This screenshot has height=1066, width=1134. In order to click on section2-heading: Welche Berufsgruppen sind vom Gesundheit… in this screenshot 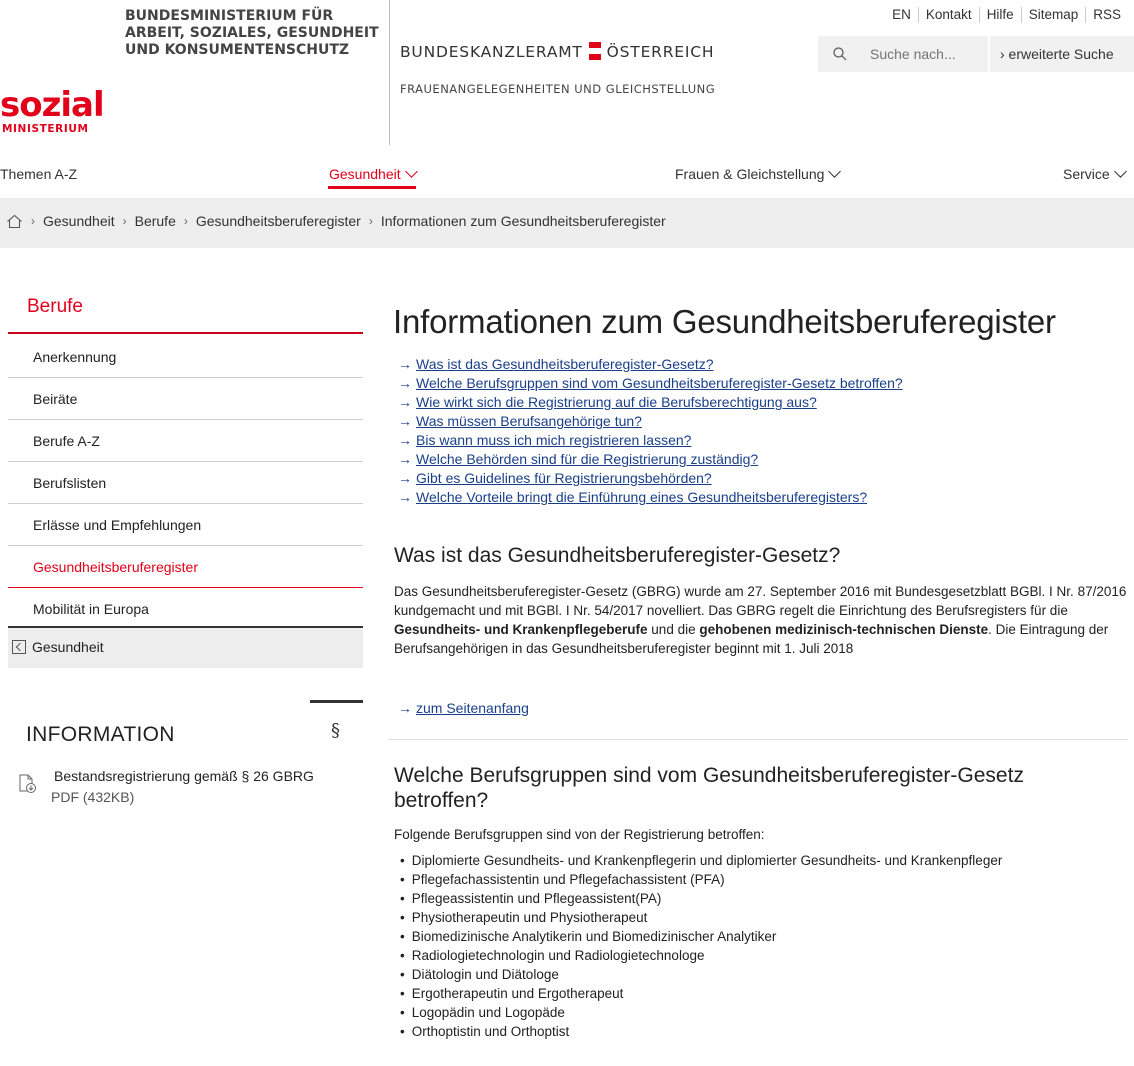, I will do `click(709, 788)`.